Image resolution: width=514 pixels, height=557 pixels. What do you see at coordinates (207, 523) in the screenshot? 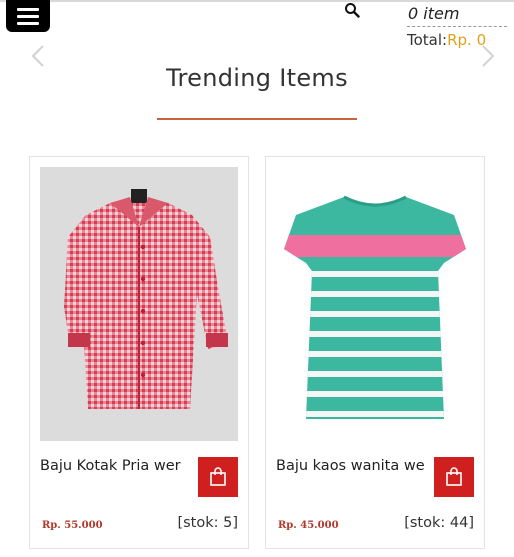
I see `product-stock: [stok: 5]` at bounding box center [207, 523].